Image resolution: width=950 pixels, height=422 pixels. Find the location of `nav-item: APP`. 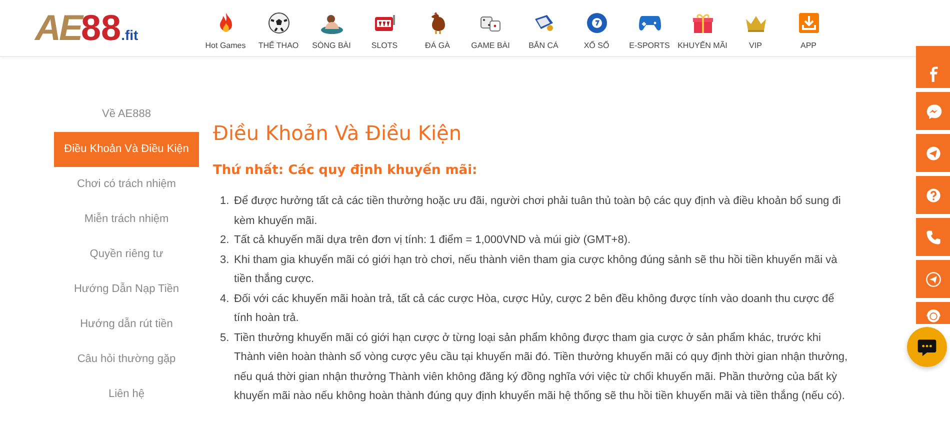

nav-item: APP is located at coordinates (808, 28).